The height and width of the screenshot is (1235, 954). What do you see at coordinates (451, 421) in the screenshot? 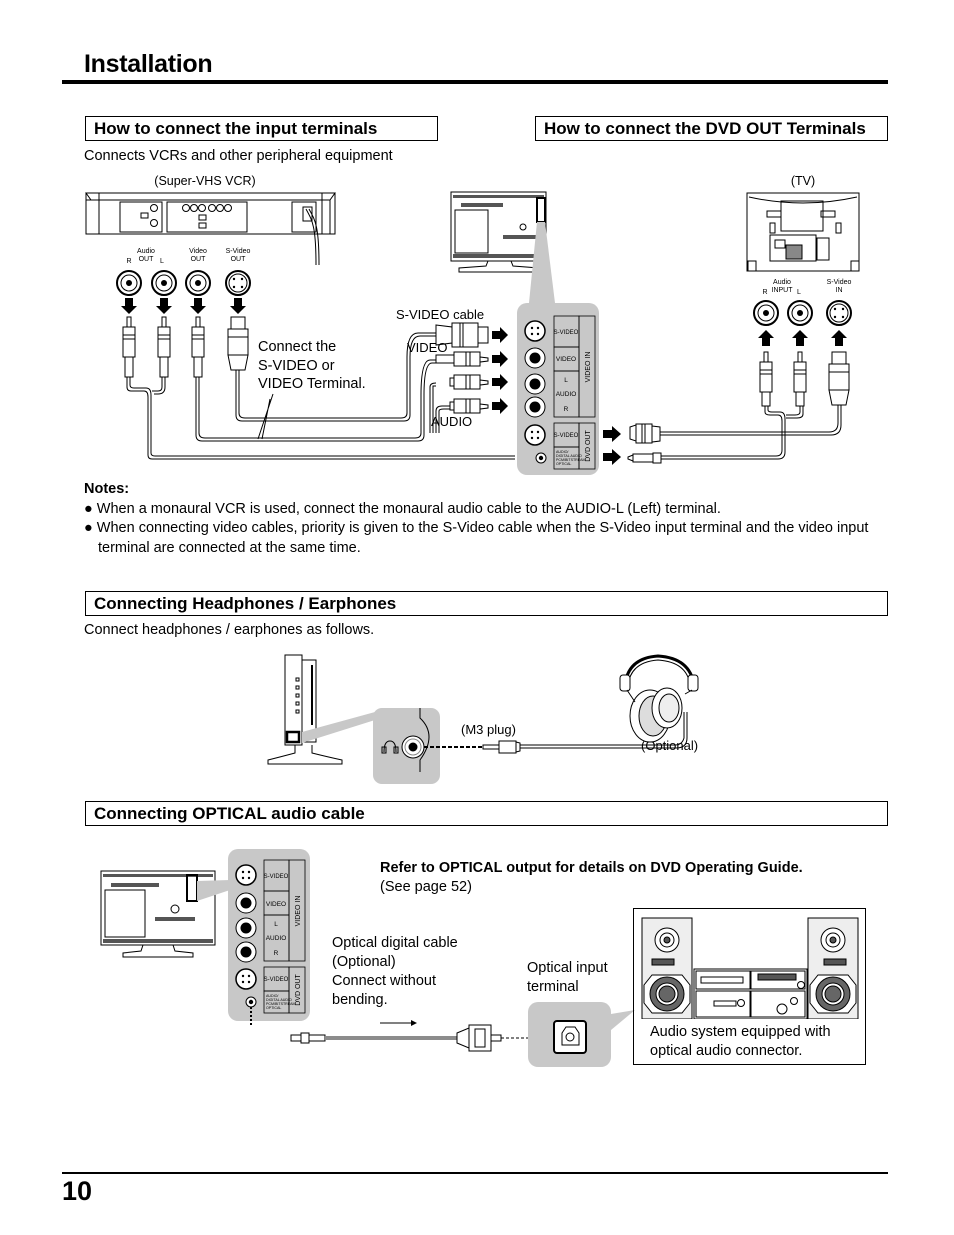
I see `audio-cable-label: AUDIO` at bounding box center [451, 421].